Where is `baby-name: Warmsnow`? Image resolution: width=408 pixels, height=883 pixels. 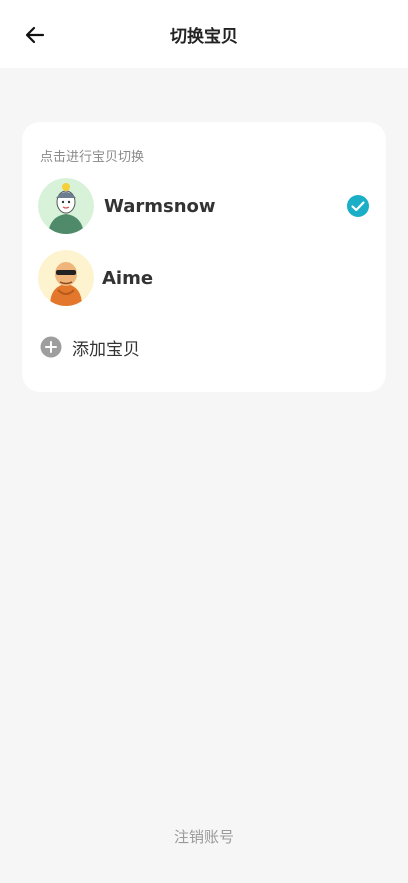
baby-name: Warmsnow is located at coordinates (160, 206).